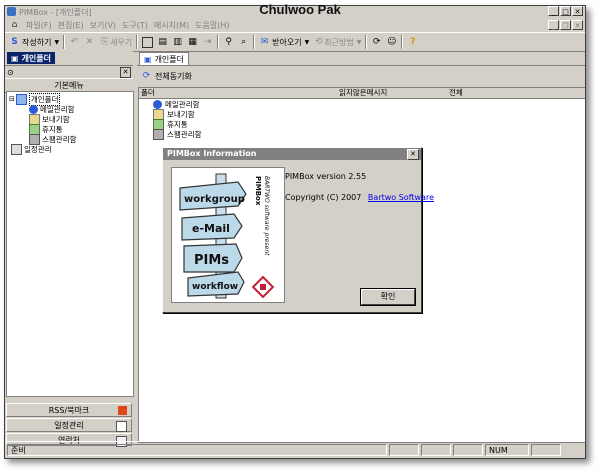 The height and width of the screenshot is (472, 600). What do you see at coordinates (35, 99) in the screenshot?
I see `tree-item-personal-folder: ⊟ 개인폴더` at bounding box center [35, 99].